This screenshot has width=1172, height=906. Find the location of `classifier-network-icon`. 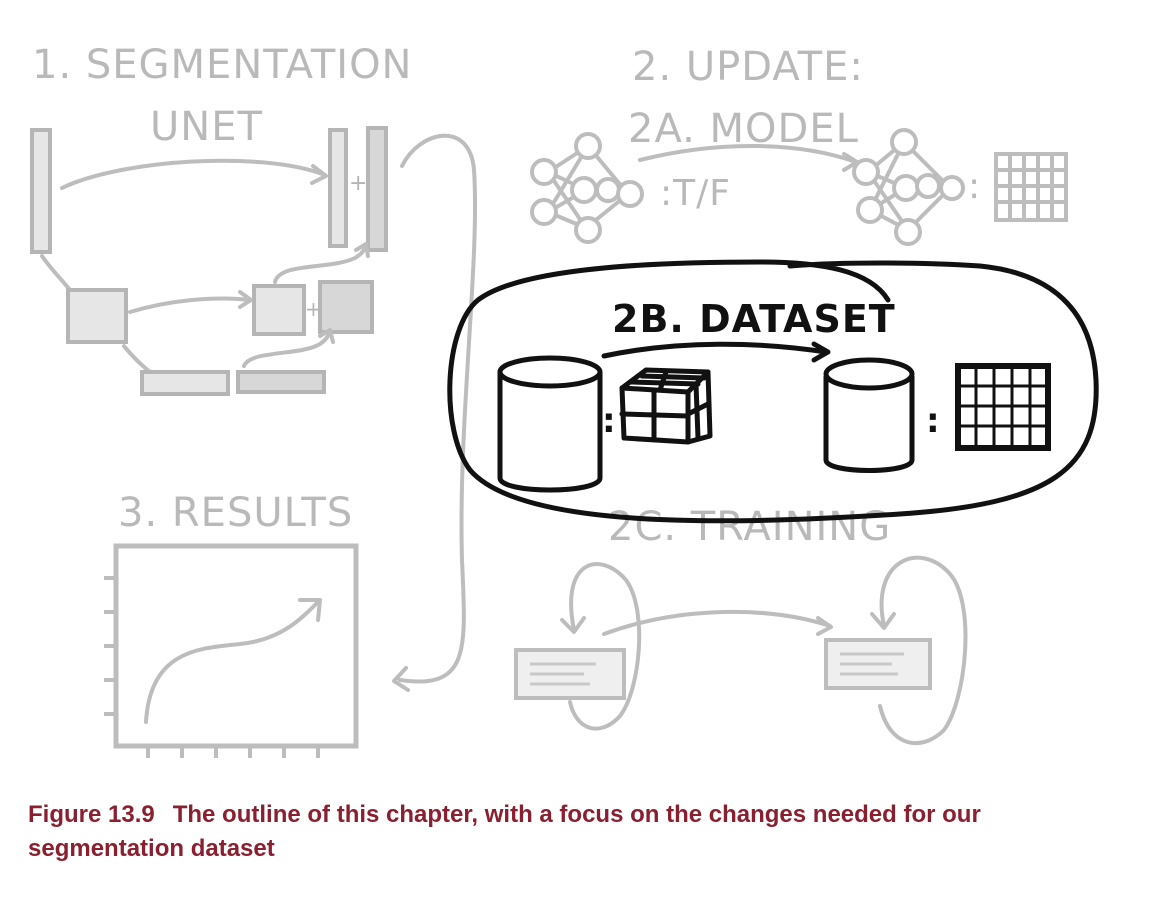

classifier-network-icon is located at coordinates (587, 188).